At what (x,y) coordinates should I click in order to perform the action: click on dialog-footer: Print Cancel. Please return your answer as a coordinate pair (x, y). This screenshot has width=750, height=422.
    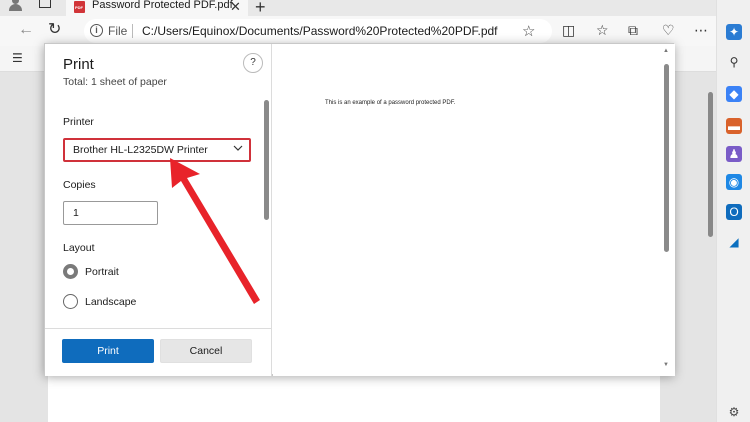
    Looking at the image, I should click on (158, 352).